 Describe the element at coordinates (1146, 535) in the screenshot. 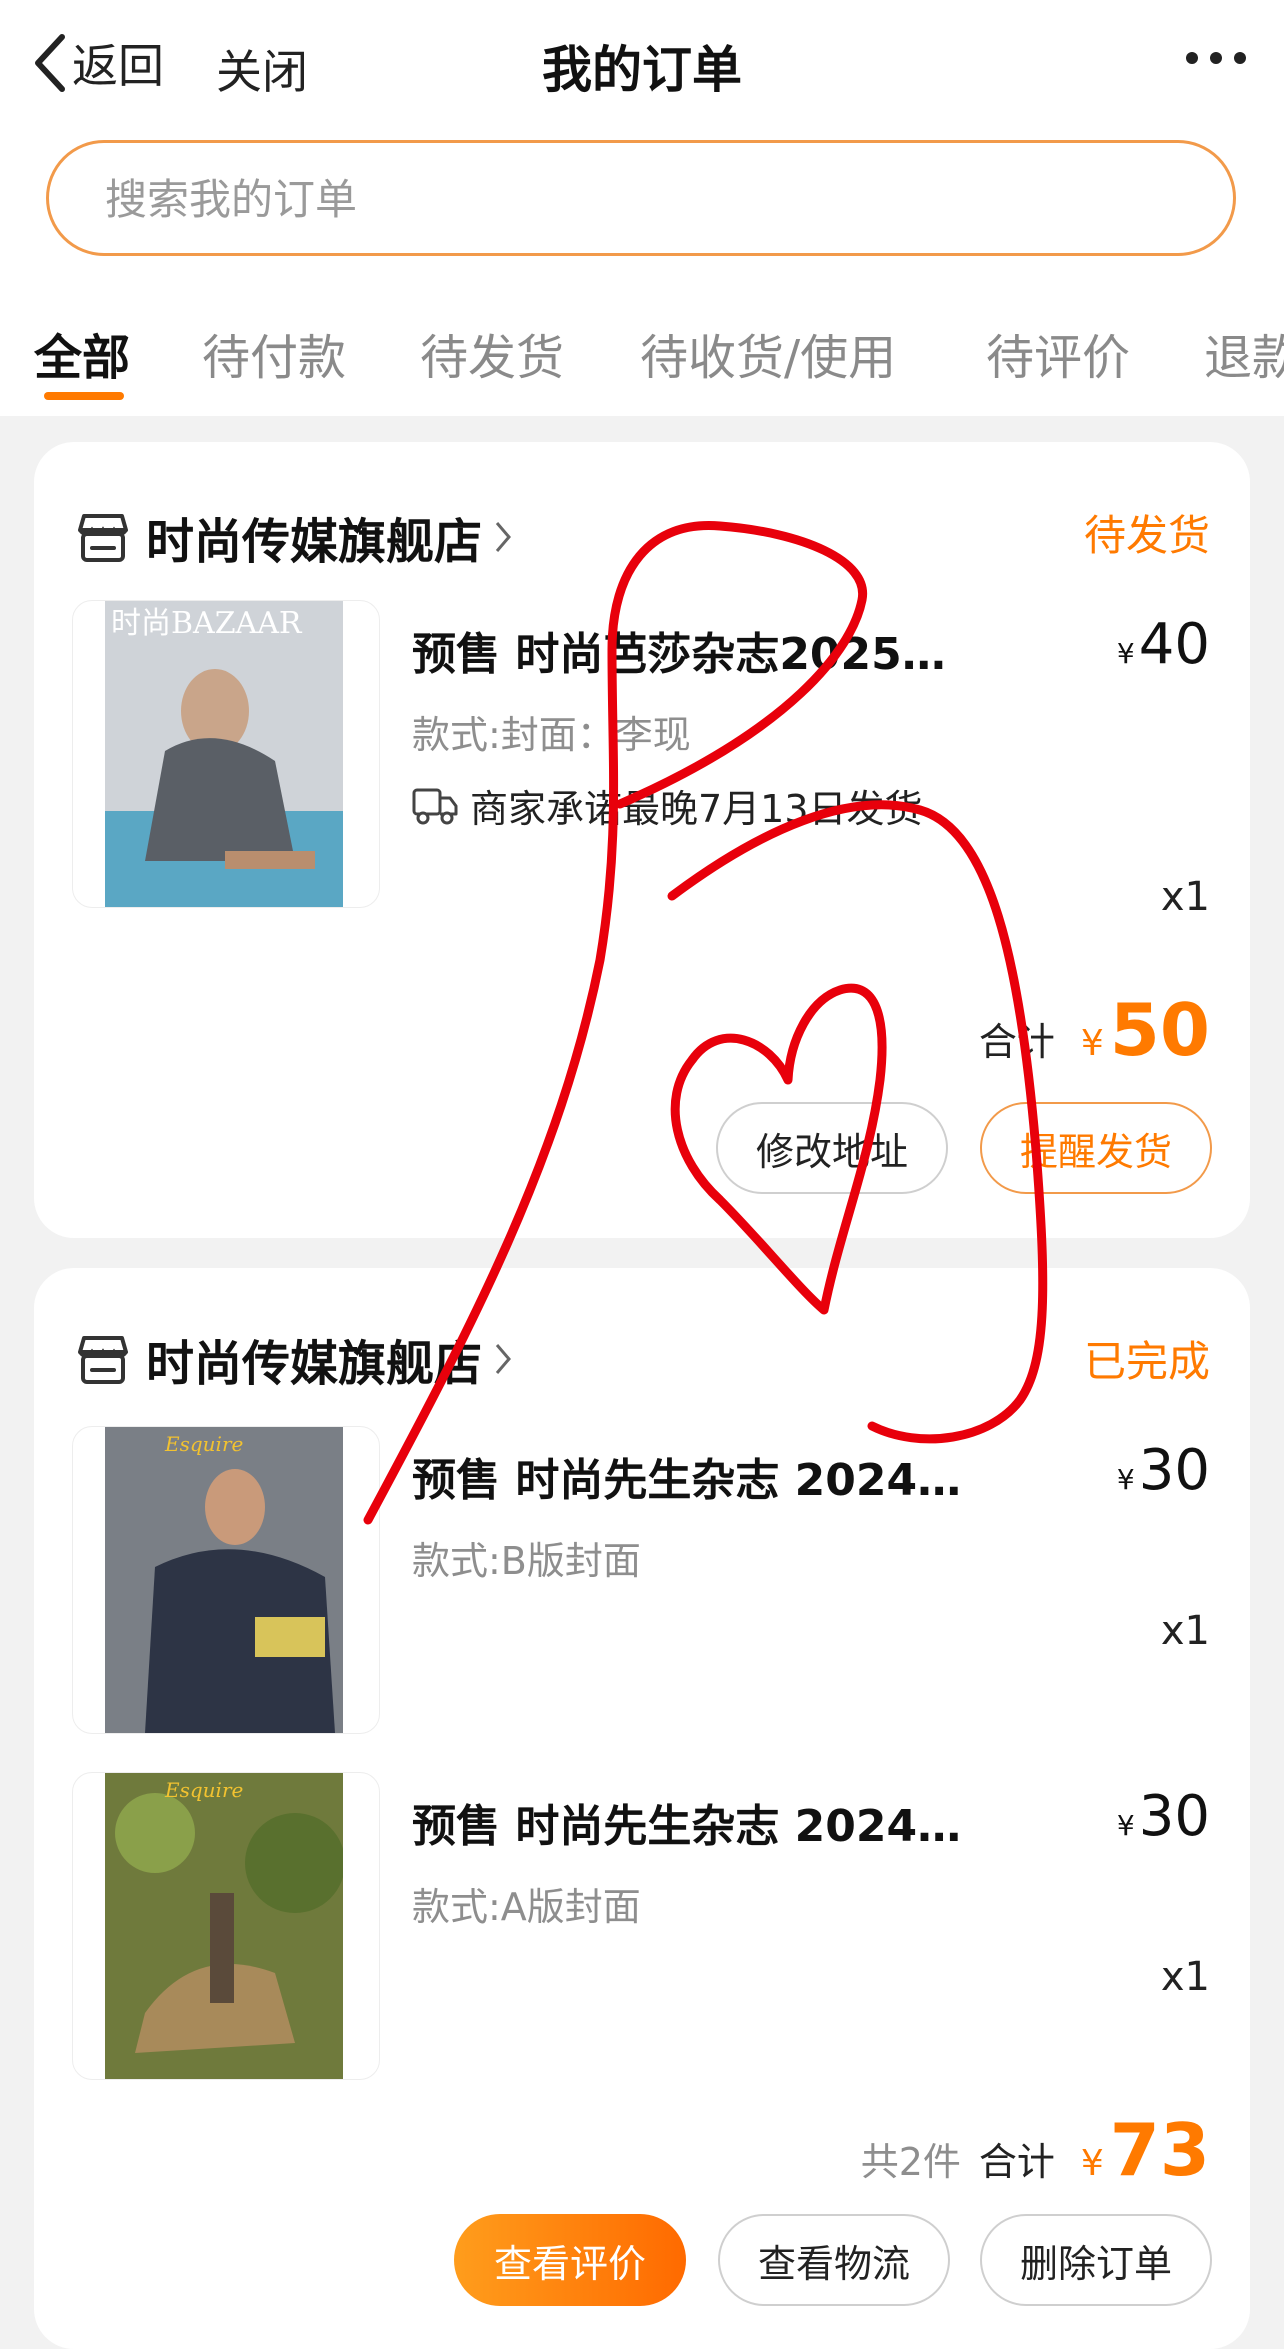

I see `order-status: 待发货` at that location.